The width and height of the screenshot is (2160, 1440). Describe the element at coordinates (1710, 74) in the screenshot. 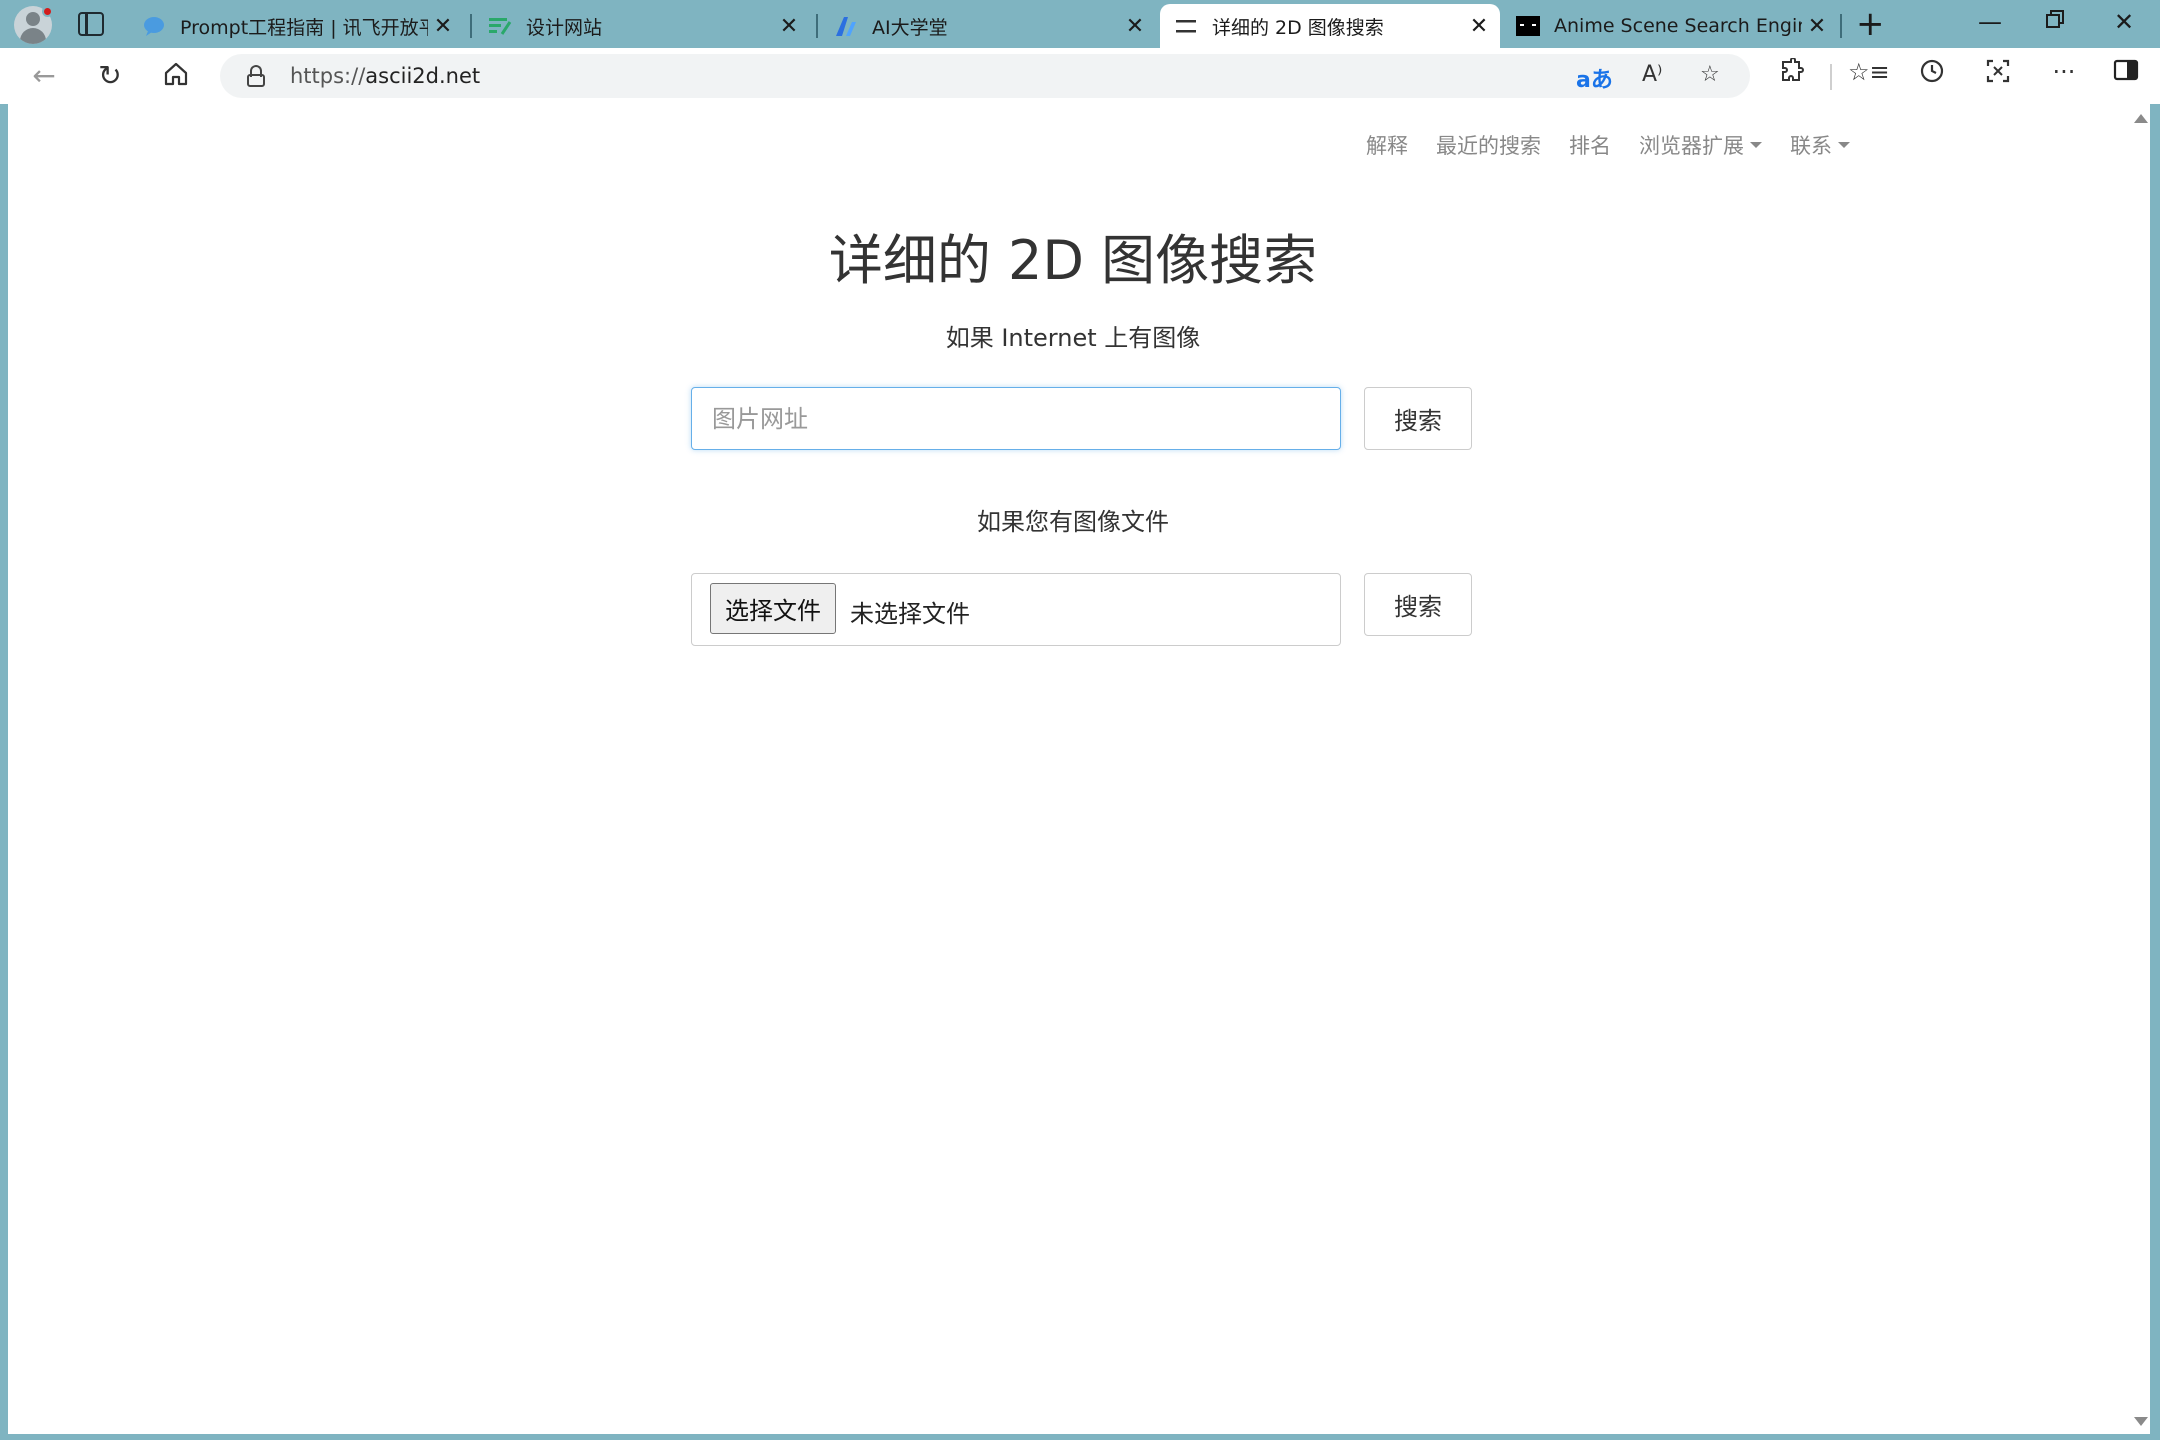

I see `favorite-star-icon: ☆` at that location.